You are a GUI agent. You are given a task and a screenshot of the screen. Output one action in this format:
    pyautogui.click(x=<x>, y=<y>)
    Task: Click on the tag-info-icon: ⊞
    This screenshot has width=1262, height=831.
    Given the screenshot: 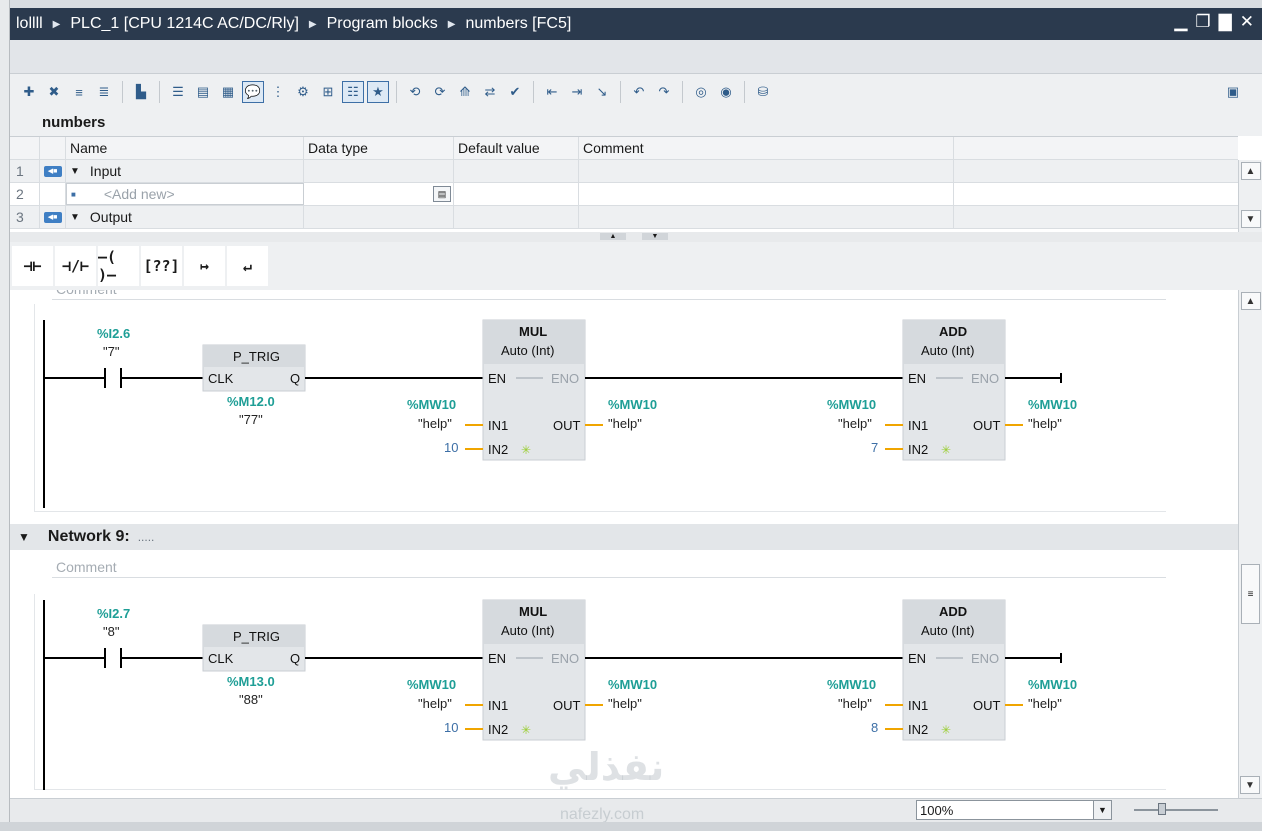 What is the action you would take?
    pyautogui.click(x=328, y=92)
    